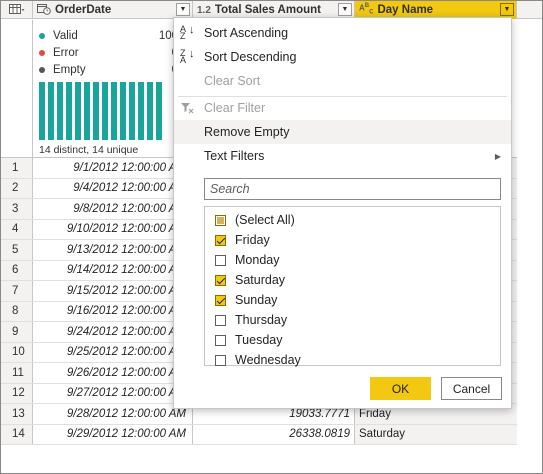  What do you see at coordinates (113, 311) in the screenshot?
I see `orderdate-cell: 9/16/2012 12:00:00 AM` at bounding box center [113, 311].